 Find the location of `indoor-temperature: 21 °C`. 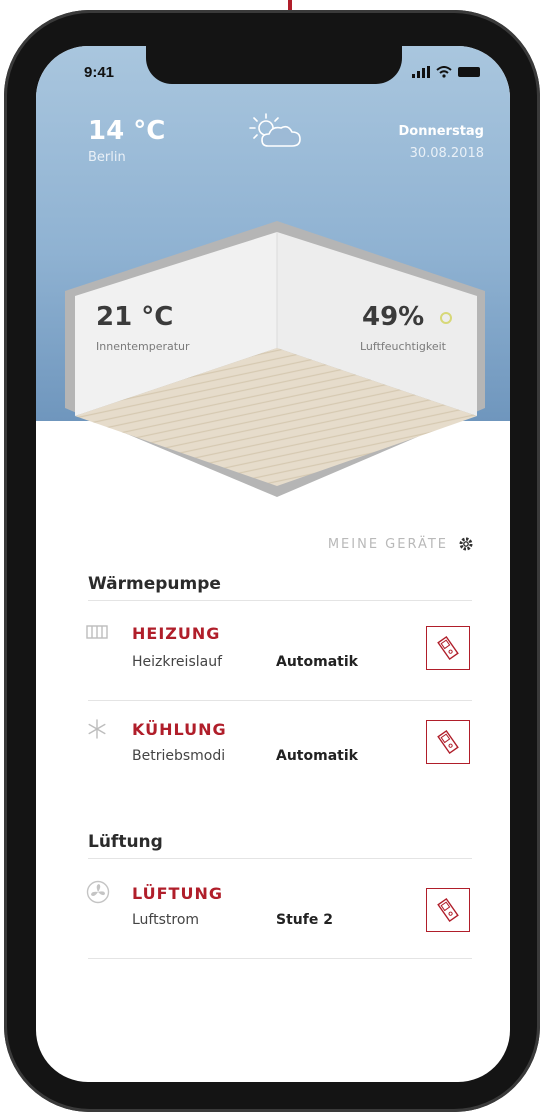

indoor-temperature: 21 °C is located at coordinates (135, 317).